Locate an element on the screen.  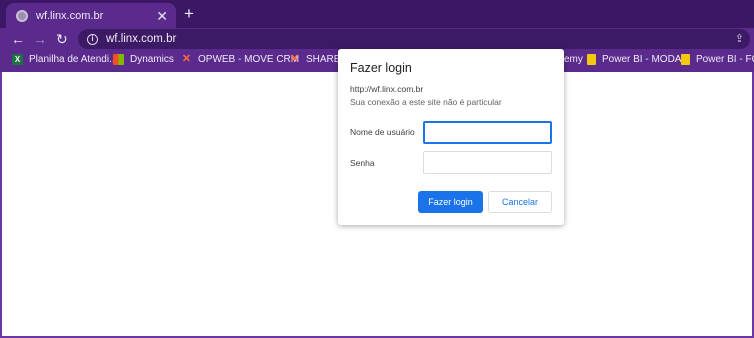
cancel-button: Cancelar is located at coordinates (520, 202).